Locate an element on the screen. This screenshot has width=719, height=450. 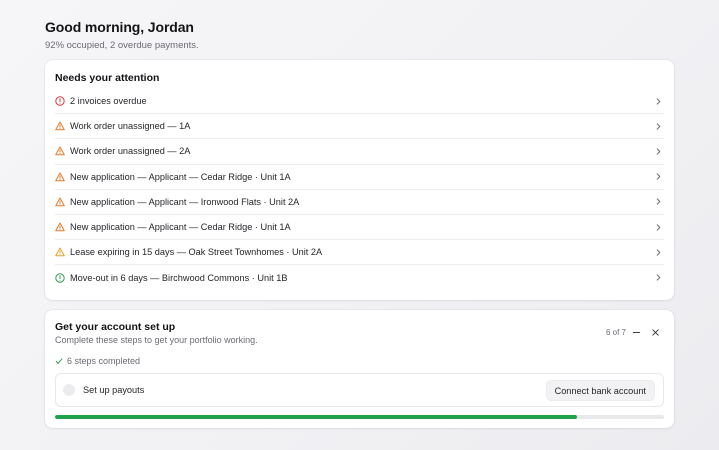
minus-icon is located at coordinates (636, 332).